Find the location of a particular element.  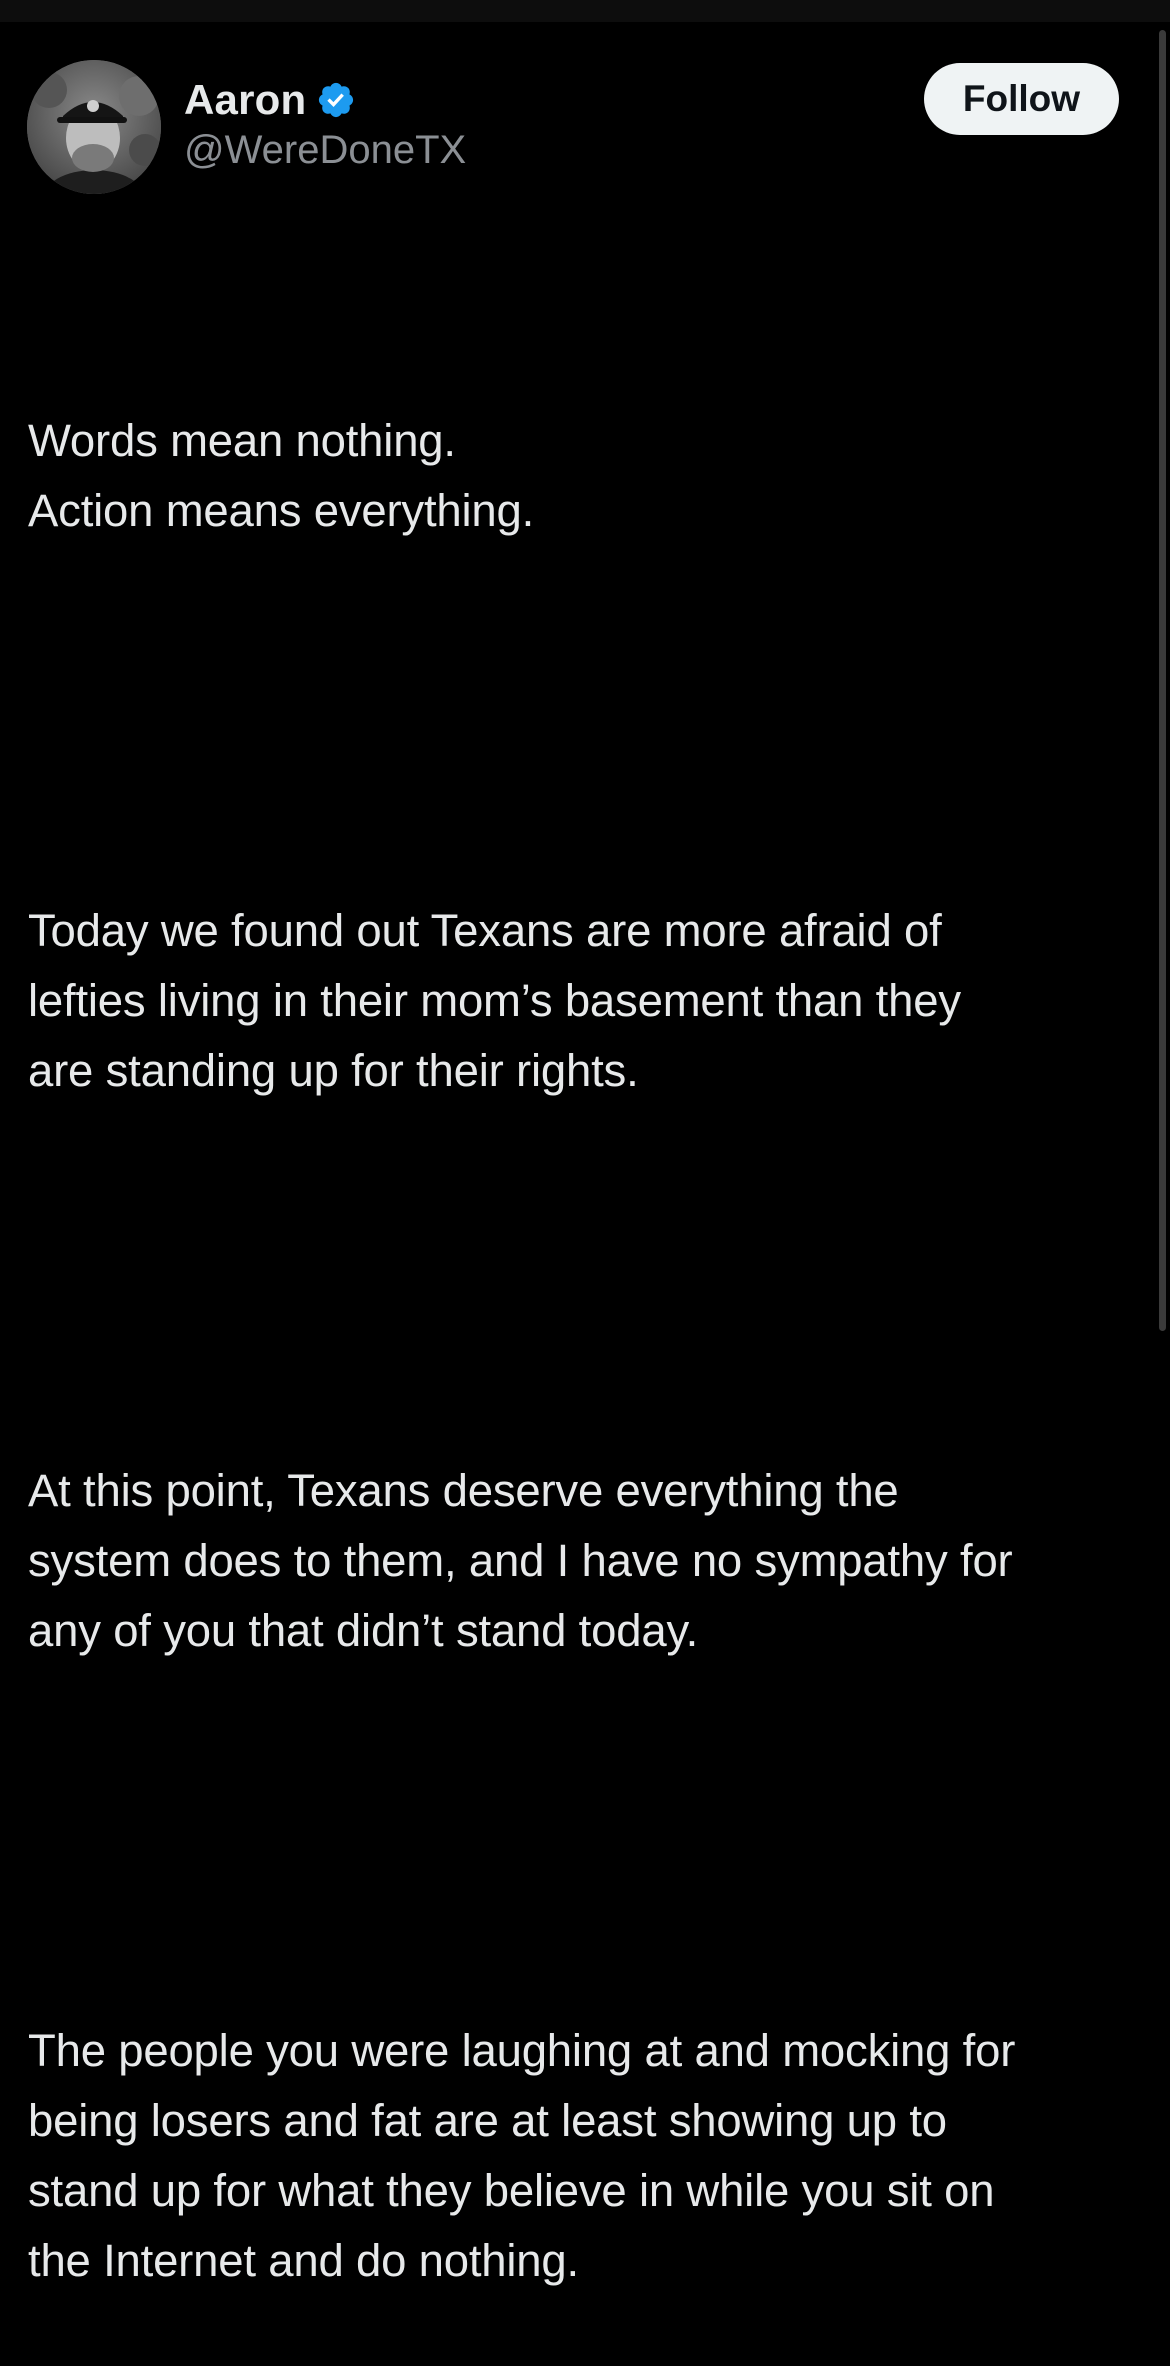

avatar is located at coordinates (94, 127).